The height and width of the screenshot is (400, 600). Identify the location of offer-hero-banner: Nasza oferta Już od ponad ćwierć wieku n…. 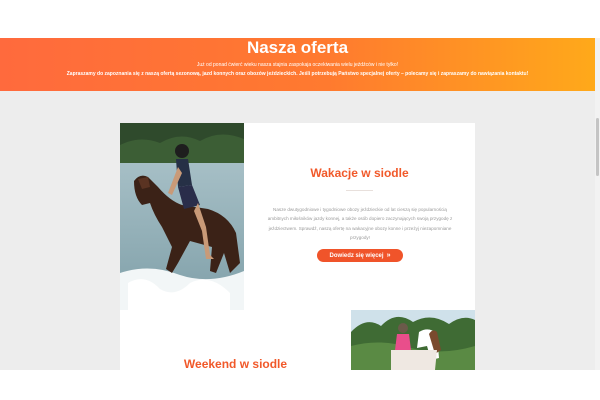
(297, 64).